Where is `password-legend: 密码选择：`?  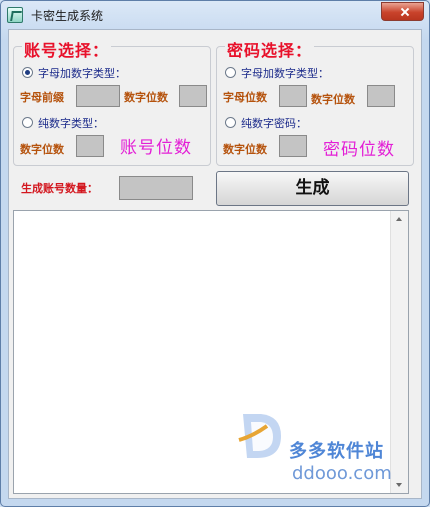 password-legend: 密码选择： is located at coordinates (270, 49).